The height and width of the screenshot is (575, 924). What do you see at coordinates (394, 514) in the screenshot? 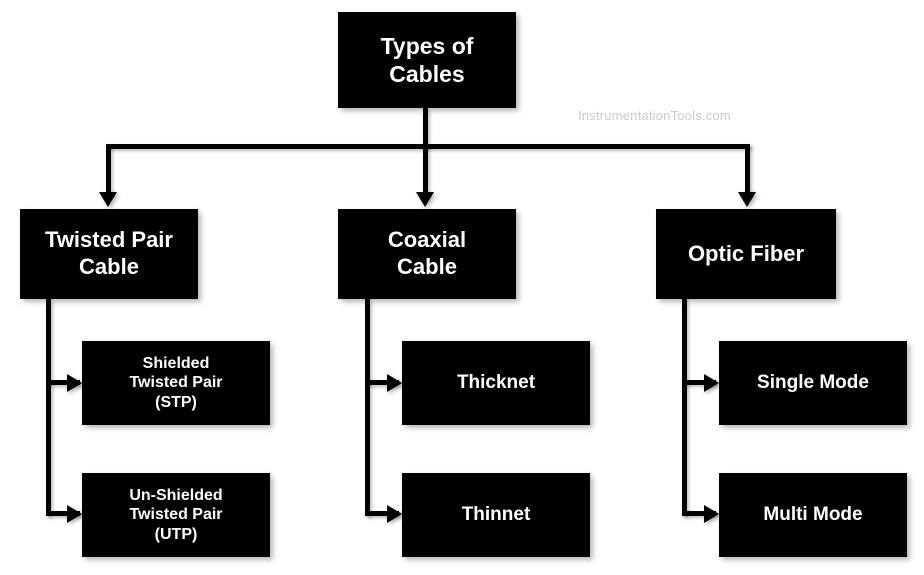
I see `arrowhead-thinnet` at bounding box center [394, 514].